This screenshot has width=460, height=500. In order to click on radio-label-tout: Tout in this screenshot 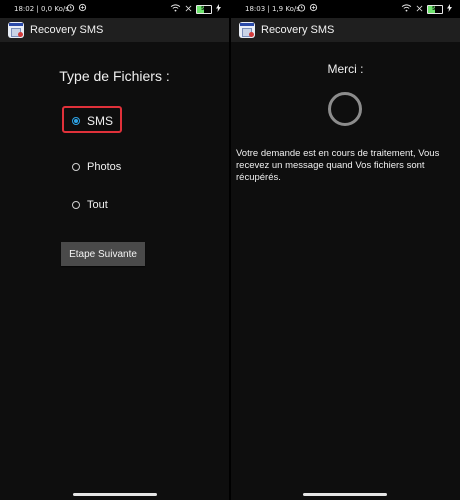, I will do `click(97, 205)`.